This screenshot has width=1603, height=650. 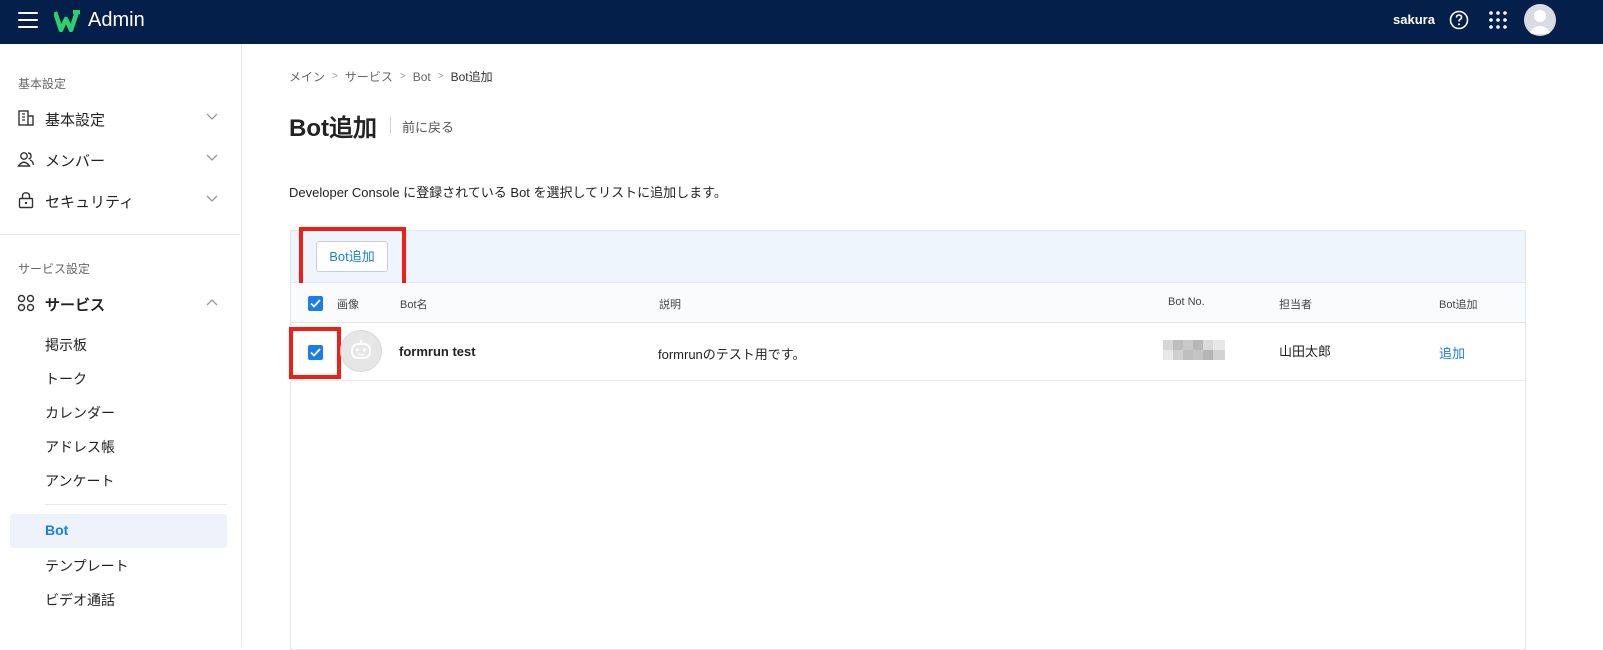 I want to click on members-icon, so click(x=26, y=159).